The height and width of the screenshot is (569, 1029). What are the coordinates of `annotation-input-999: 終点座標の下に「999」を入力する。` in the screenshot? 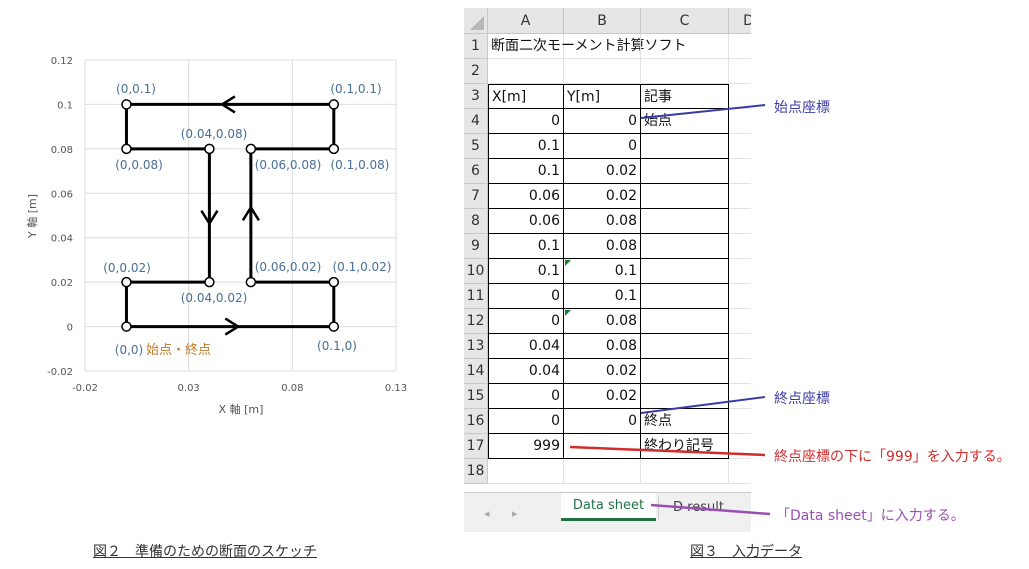 It's located at (892, 457).